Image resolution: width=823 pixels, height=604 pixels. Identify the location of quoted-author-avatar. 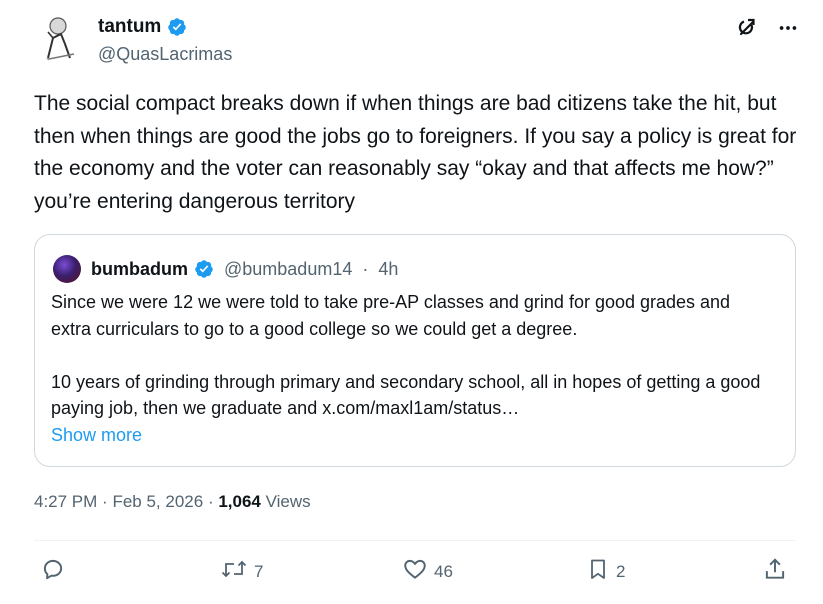
(67, 269).